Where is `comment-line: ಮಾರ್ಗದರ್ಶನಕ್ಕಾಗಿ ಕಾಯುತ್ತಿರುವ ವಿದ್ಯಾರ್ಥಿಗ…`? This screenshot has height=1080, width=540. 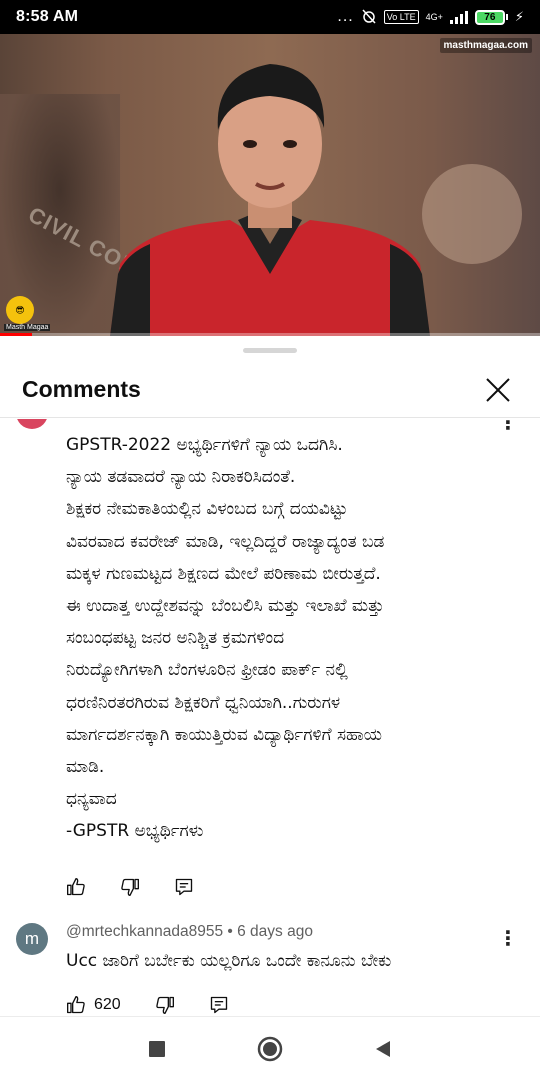 comment-line: ಮಾರ್ಗದರ್ಶನಕ್ಕಾಗಿ ಕಾಯುತ್ತಿರುವ ವಿದ್ಯಾರ್ಥಿಗ… is located at coordinates (224, 734).